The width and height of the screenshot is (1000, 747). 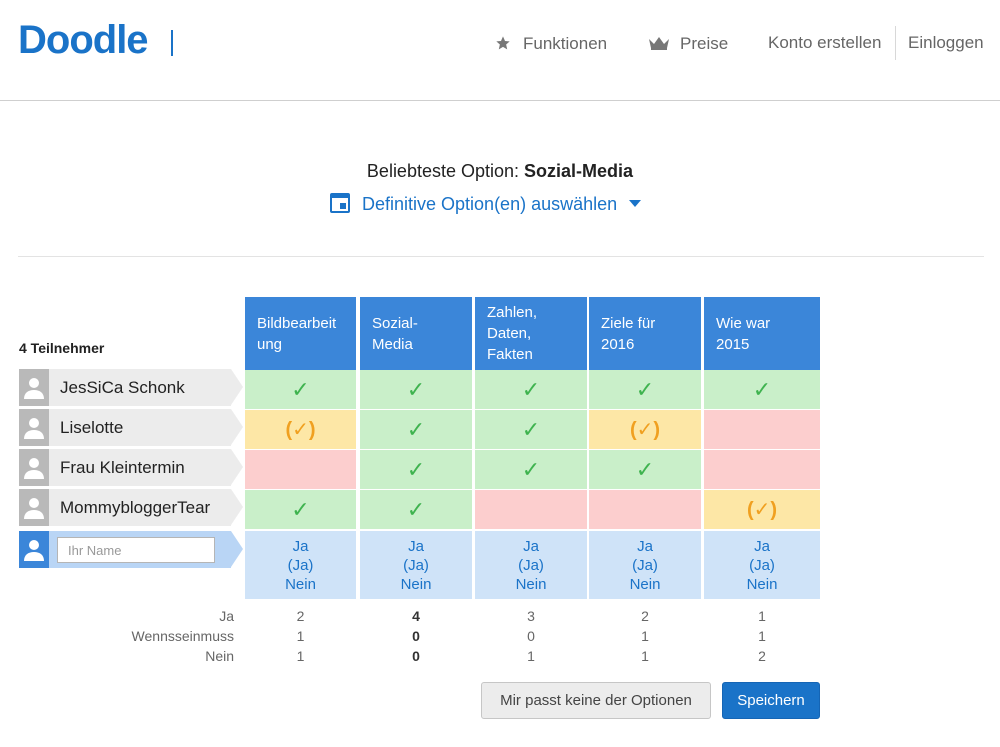 I want to click on count-label: Wennsseinmuss, so click(x=182, y=636).